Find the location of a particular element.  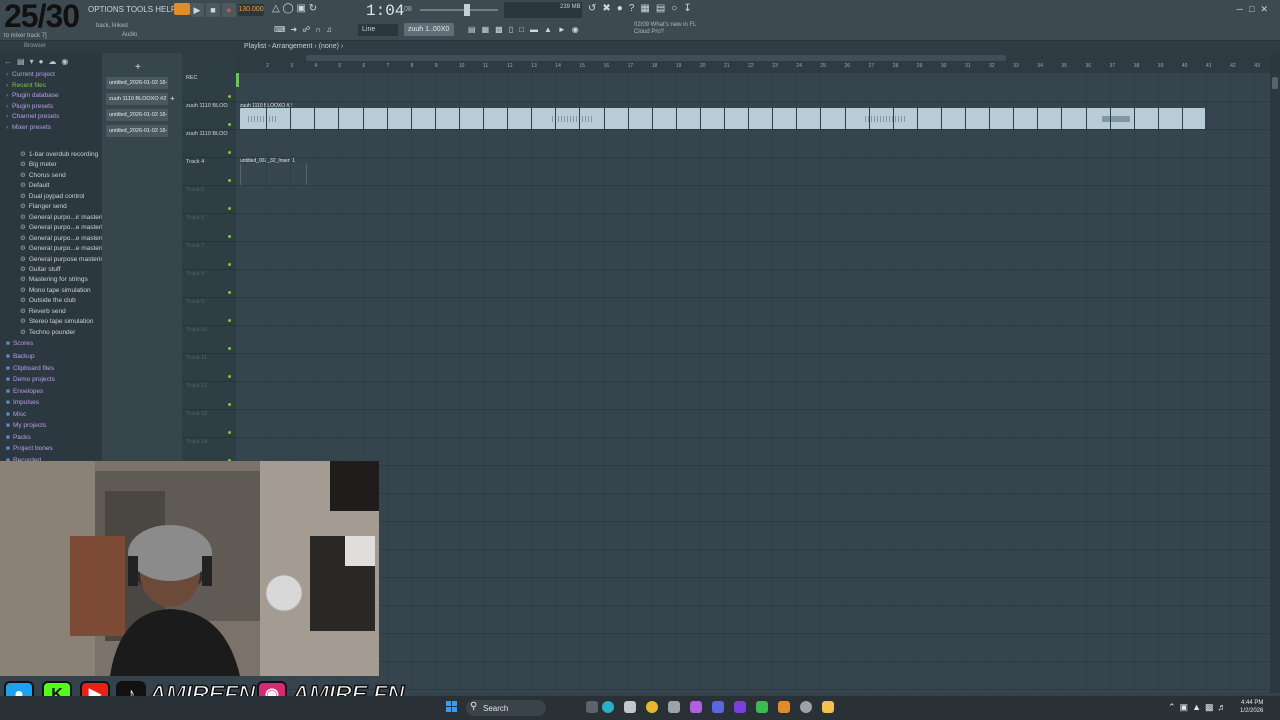

piano-icon: ▦ is located at coordinates (489, 29).